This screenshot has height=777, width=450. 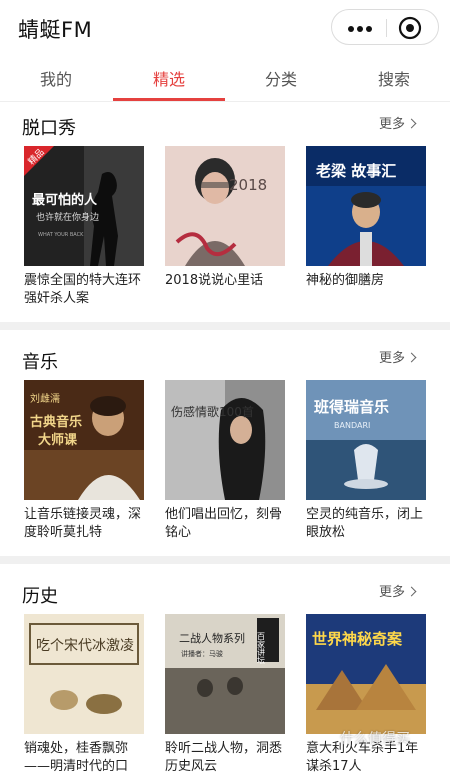 What do you see at coordinates (366, 206) in the screenshot?
I see `program-cover: 老梁 故事汇` at bounding box center [366, 206].